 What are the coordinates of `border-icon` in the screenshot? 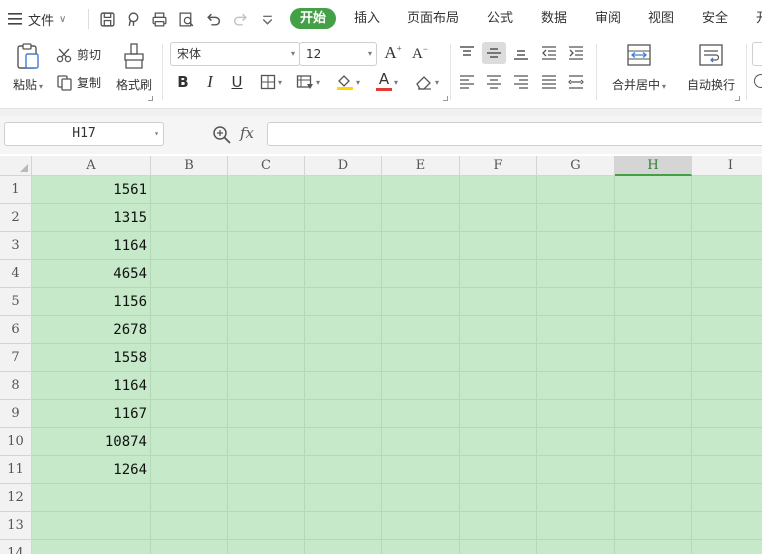 It's located at (268, 82).